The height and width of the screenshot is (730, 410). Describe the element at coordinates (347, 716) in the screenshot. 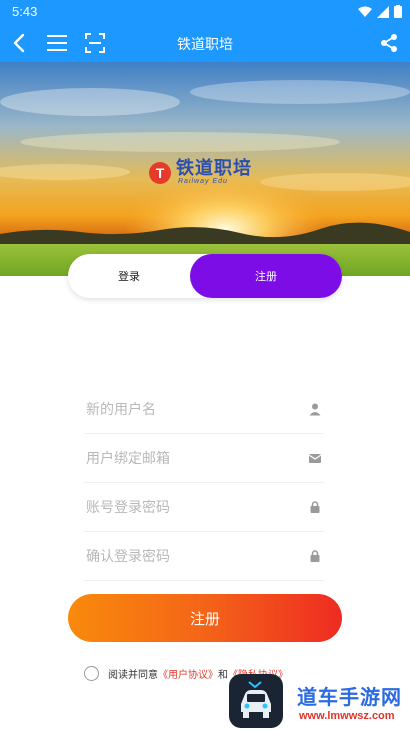

I see `watermark-url: www.lmwwsz.com` at that location.